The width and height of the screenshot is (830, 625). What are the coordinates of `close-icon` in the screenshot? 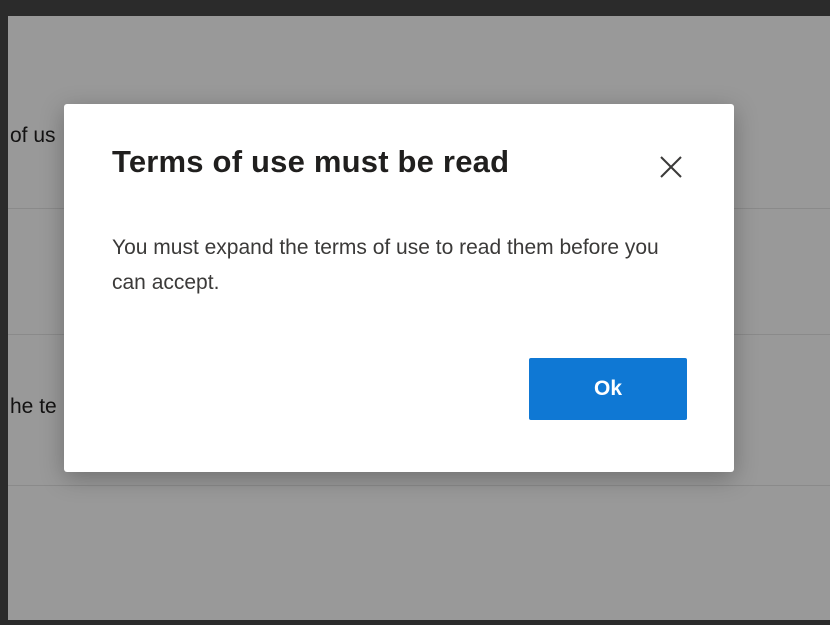 It's located at (671, 167).